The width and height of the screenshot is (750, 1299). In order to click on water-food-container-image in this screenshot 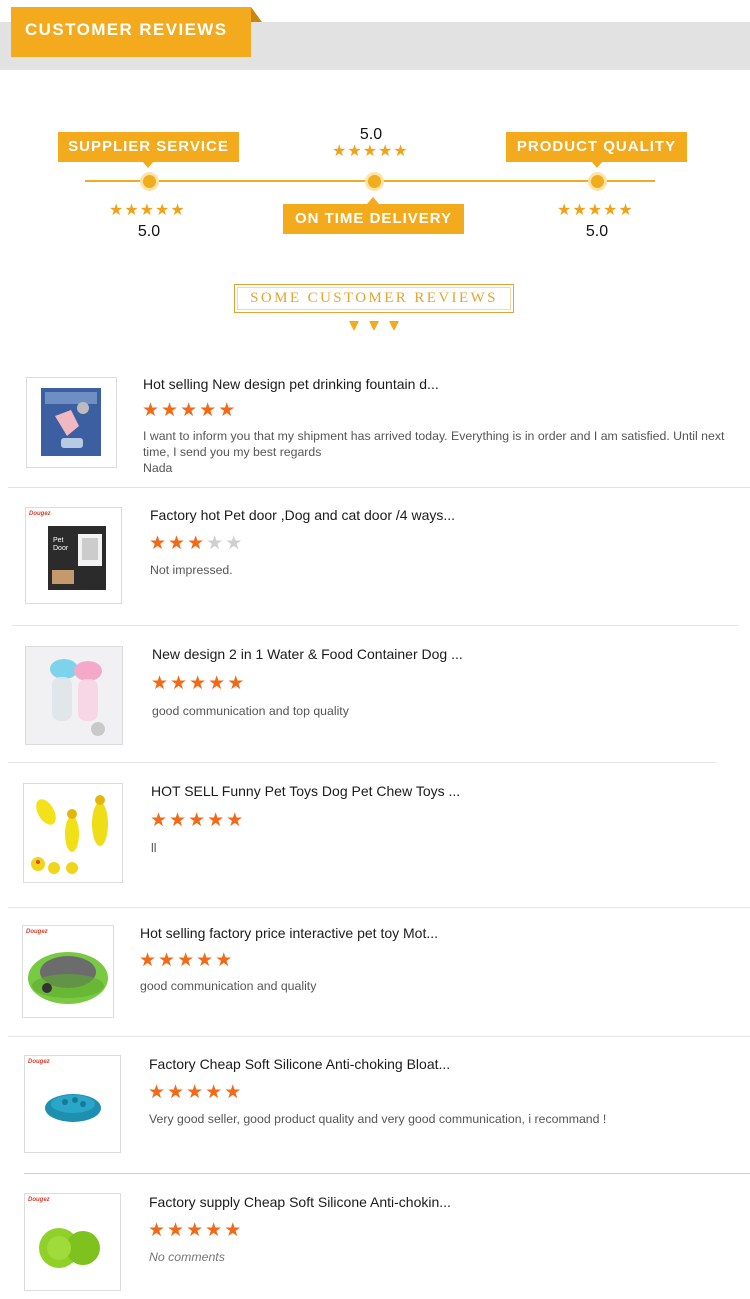, I will do `click(74, 695)`.